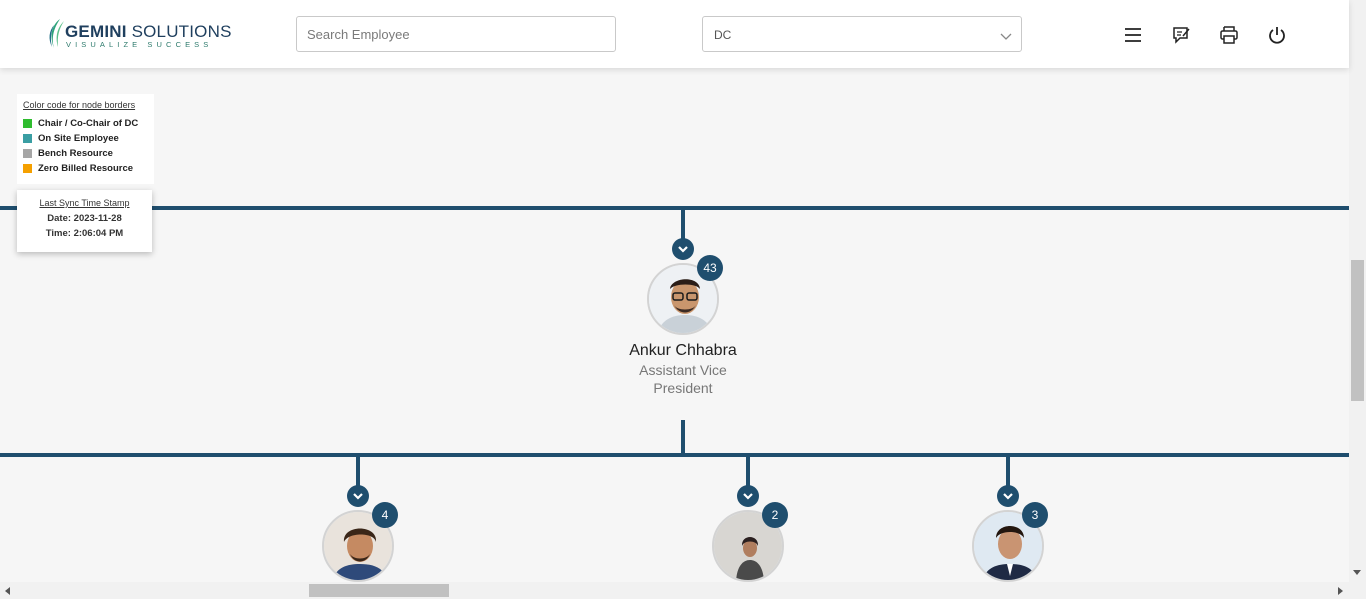 This screenshot has height=599, width=1366. Describe the element at coordinates (84, 218) in the screenshot. I see `sync-date: Date: 2023-11-28` at that location.